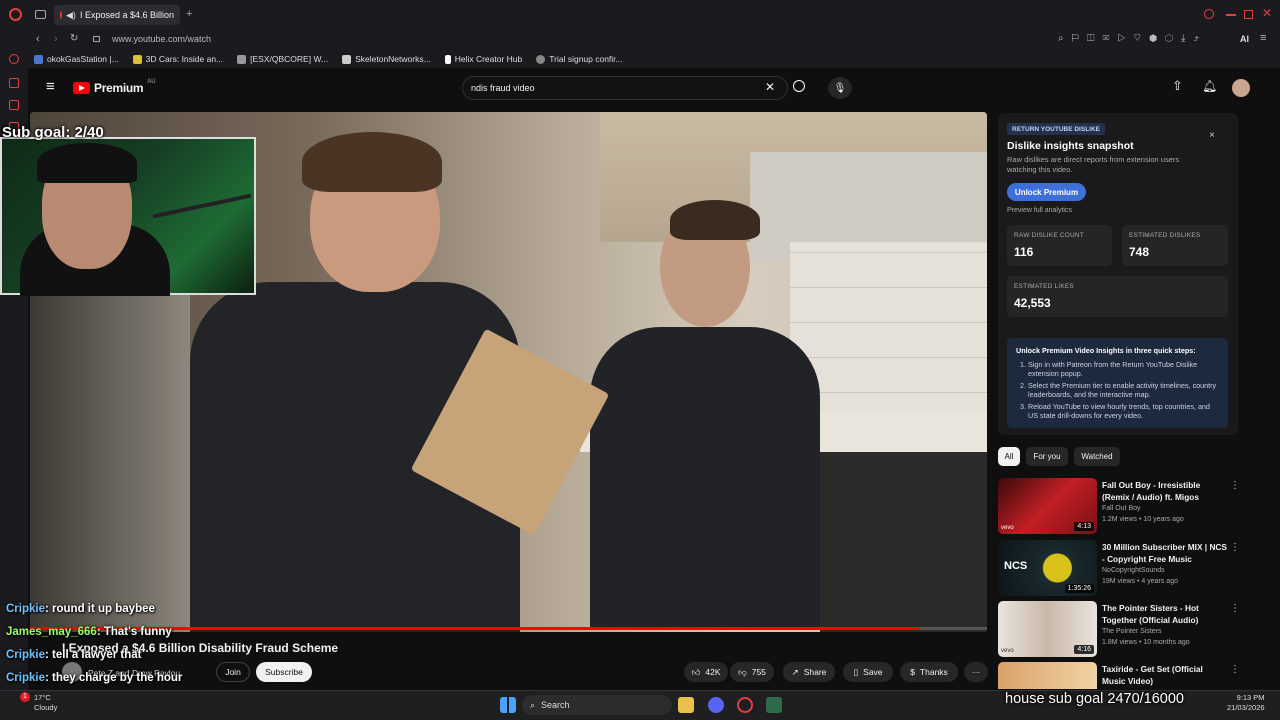  Describe the element at coordinates (1084, 649) in the screenshot. I see `duration-badge: 4:16` at that location.